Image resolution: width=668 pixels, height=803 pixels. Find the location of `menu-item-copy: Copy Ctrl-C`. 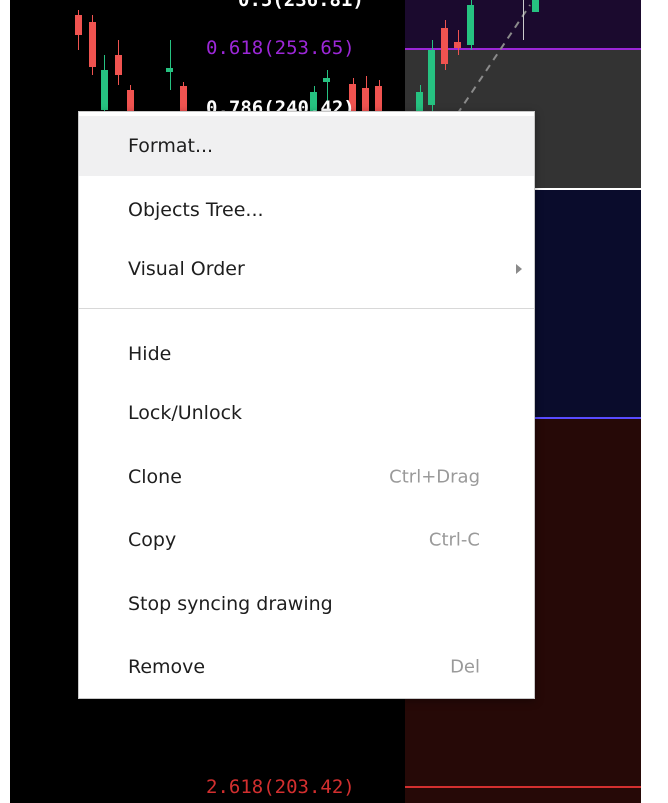

menu-item-copy: Copy Ctrl-C is located at coordinates (306, 540).